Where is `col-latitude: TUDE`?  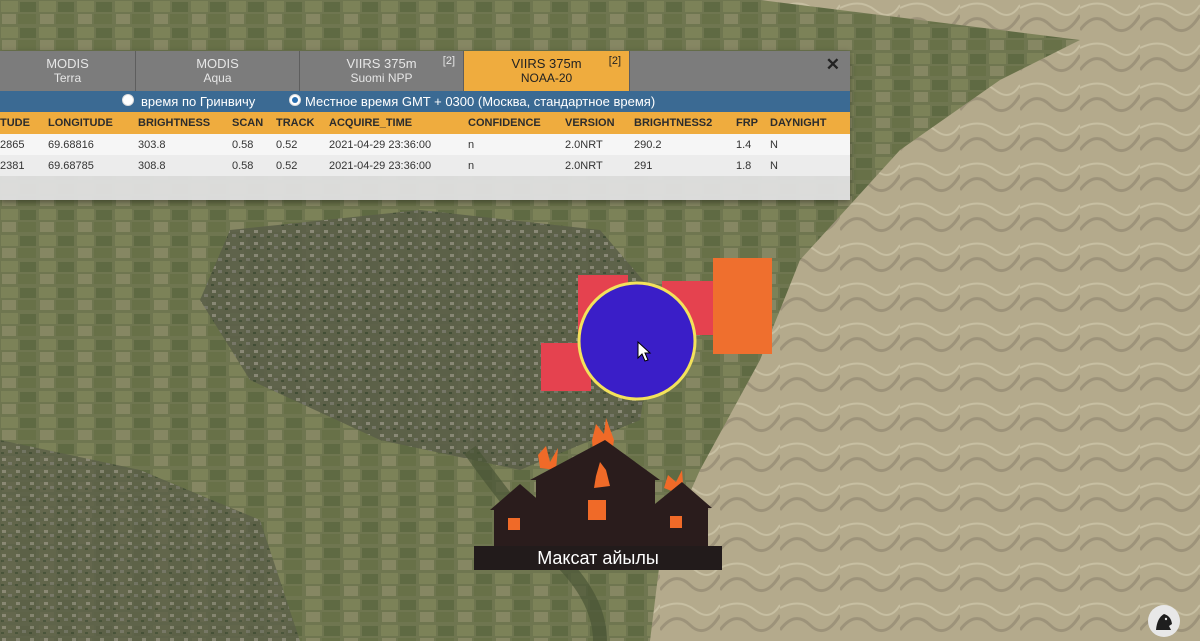
col-latitude: TUDE is located at coordinates (15, 123).